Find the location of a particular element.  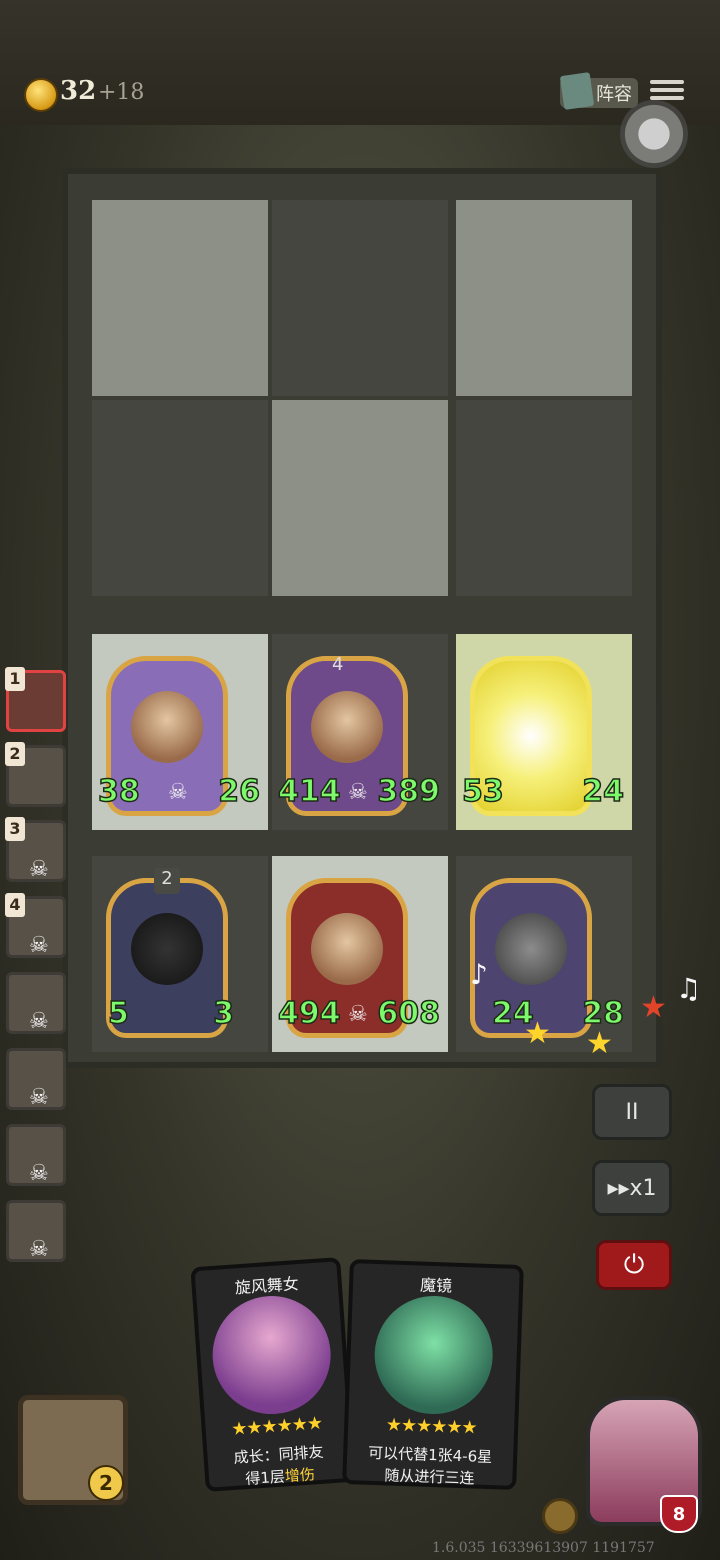

shop-card: 旋风舞女 ★★★★★★ 成长：同排友 得1层增伤 is located at coordinates (273, 1374).